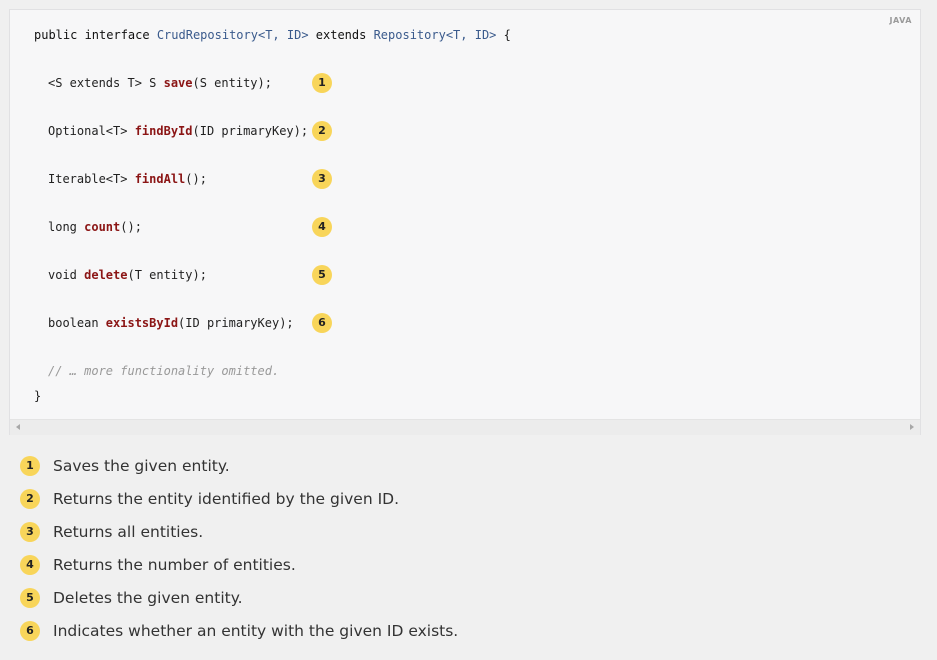 This screenshot has height=660, width=937. I want to click on callout-item: 3 Returns all entities., so click(370, 532).